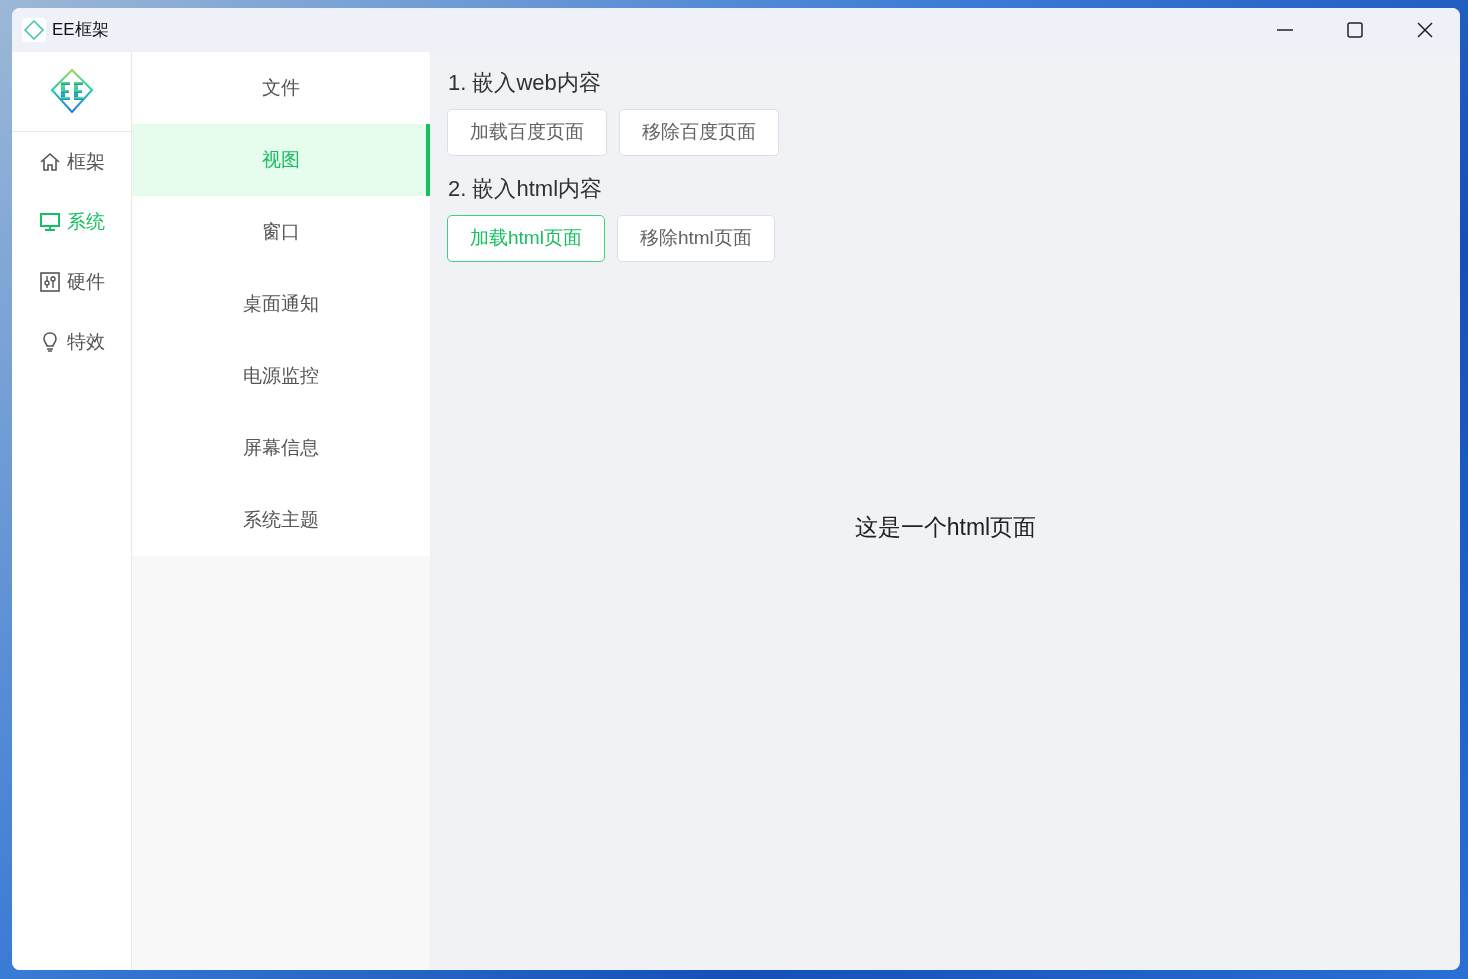  What do you see at coordinates (526, 189) in the screenshot?
I see `section-heading: 2. 嵌入html内容` at bounding box center [526, 189].